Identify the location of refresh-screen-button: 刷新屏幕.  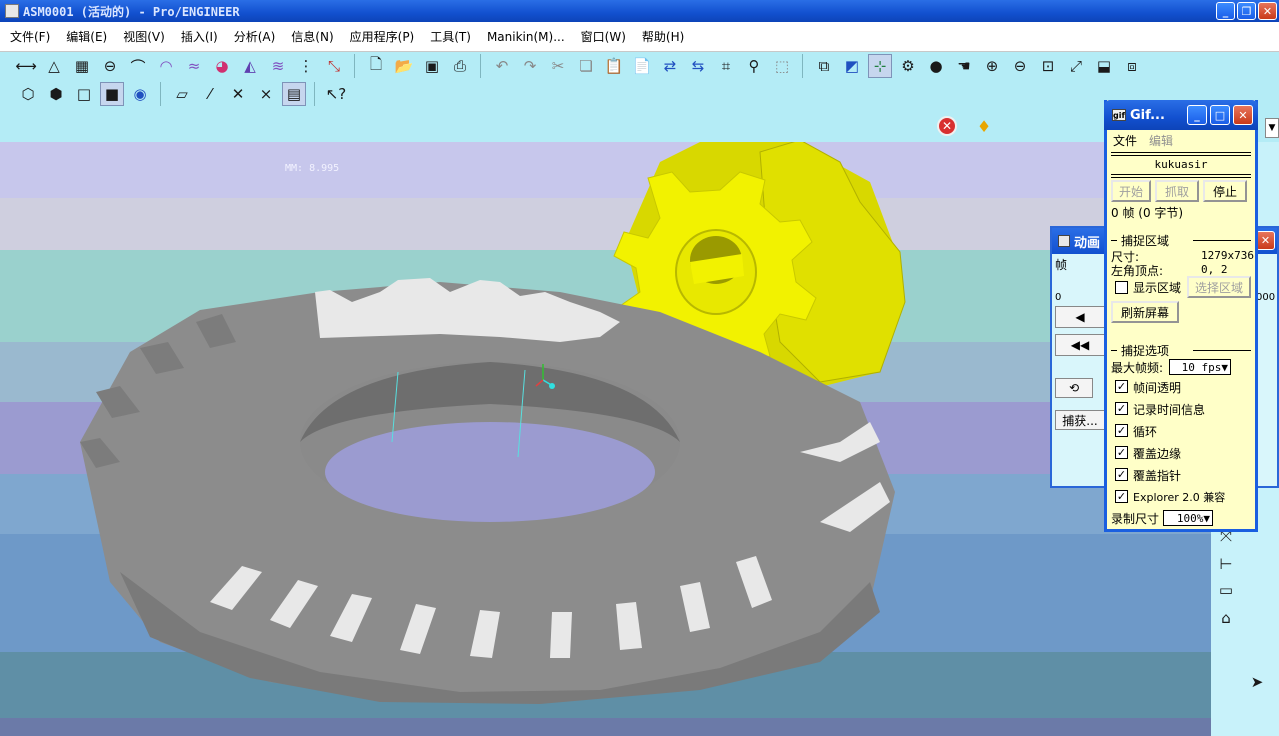
(1145, 312).